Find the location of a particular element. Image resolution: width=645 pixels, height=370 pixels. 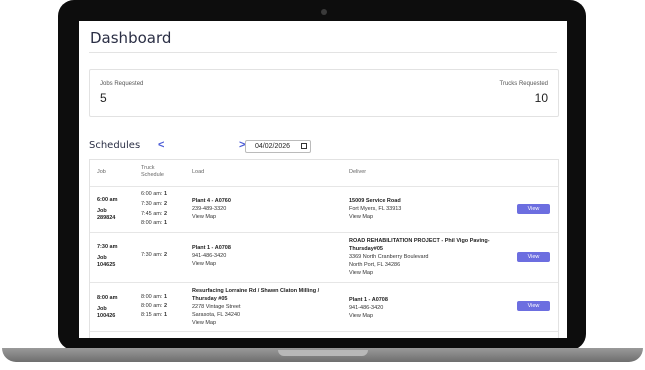

job-time: 7:30 am is located at coordinates (107, 247).